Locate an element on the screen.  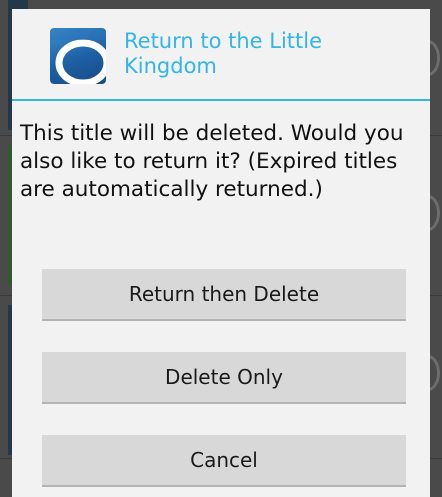
title-divider is located at coordinates (221, 100).